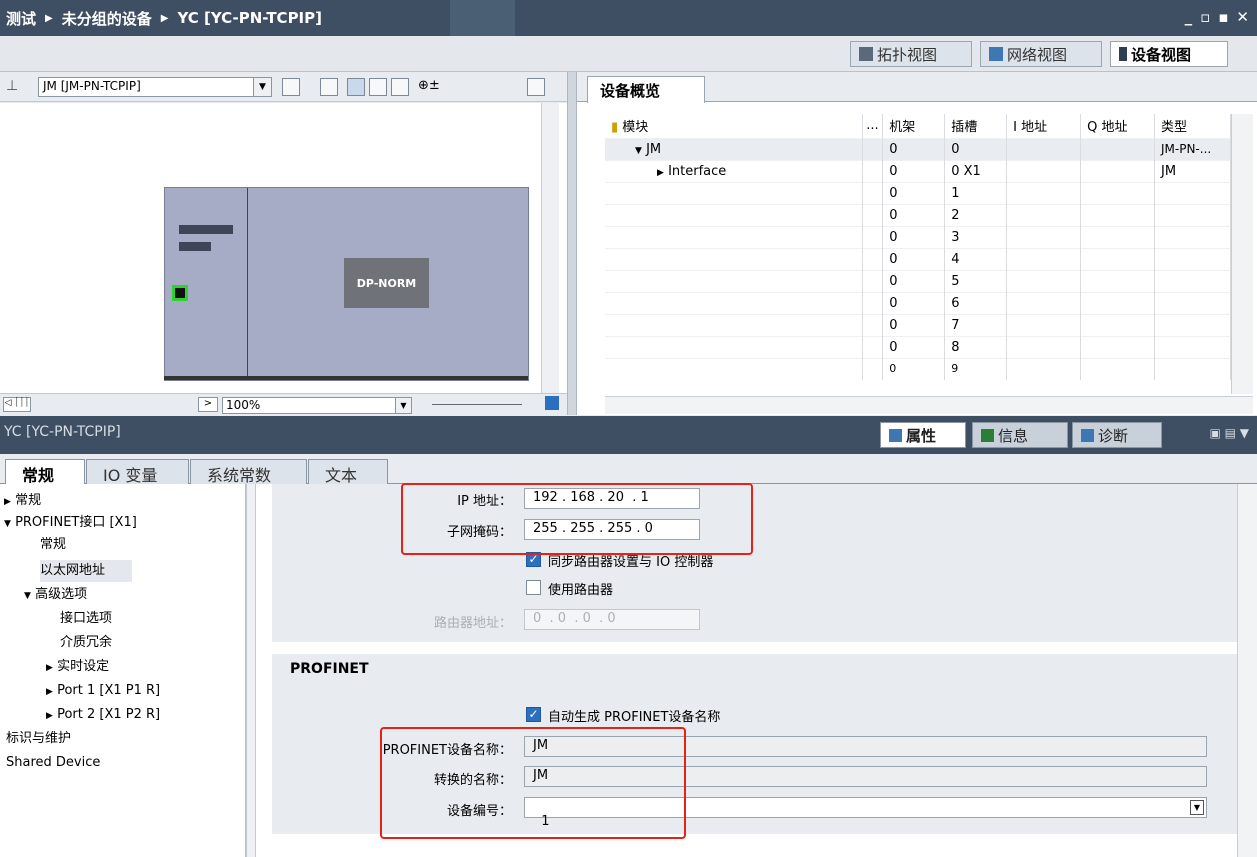  I want to click on titlebar-highlight, so click(482, 18).